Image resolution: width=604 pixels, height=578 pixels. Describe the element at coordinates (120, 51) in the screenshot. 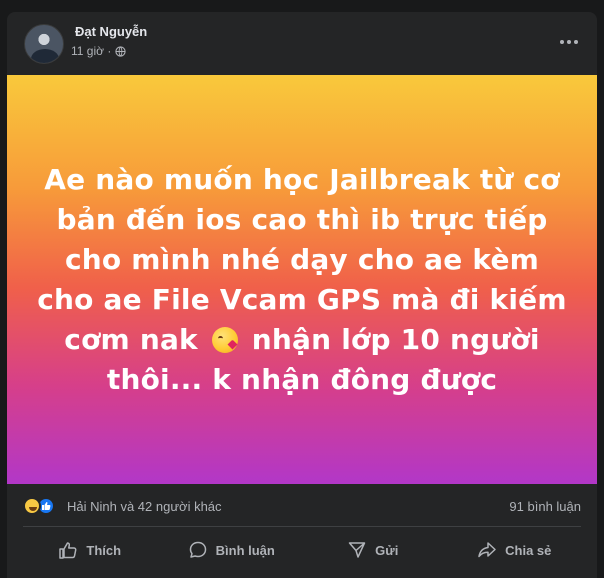

I see `globe-icon` at that location.